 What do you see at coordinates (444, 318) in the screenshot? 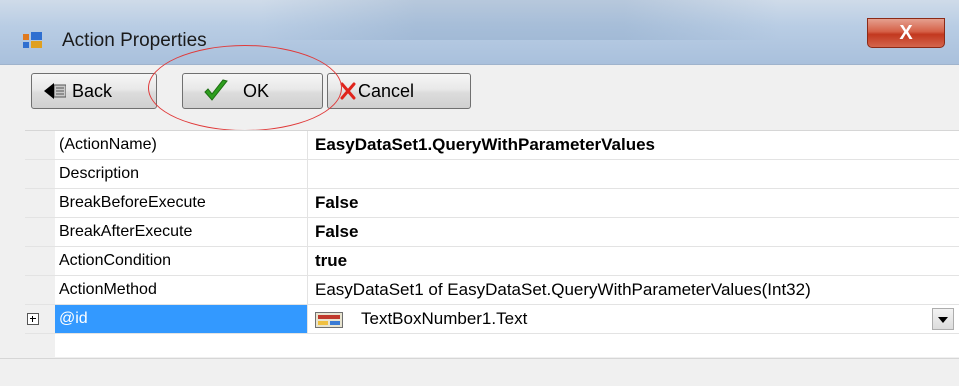
I see `property-value: TextBoxNumber1.Text` at bounding box center [444, 318].